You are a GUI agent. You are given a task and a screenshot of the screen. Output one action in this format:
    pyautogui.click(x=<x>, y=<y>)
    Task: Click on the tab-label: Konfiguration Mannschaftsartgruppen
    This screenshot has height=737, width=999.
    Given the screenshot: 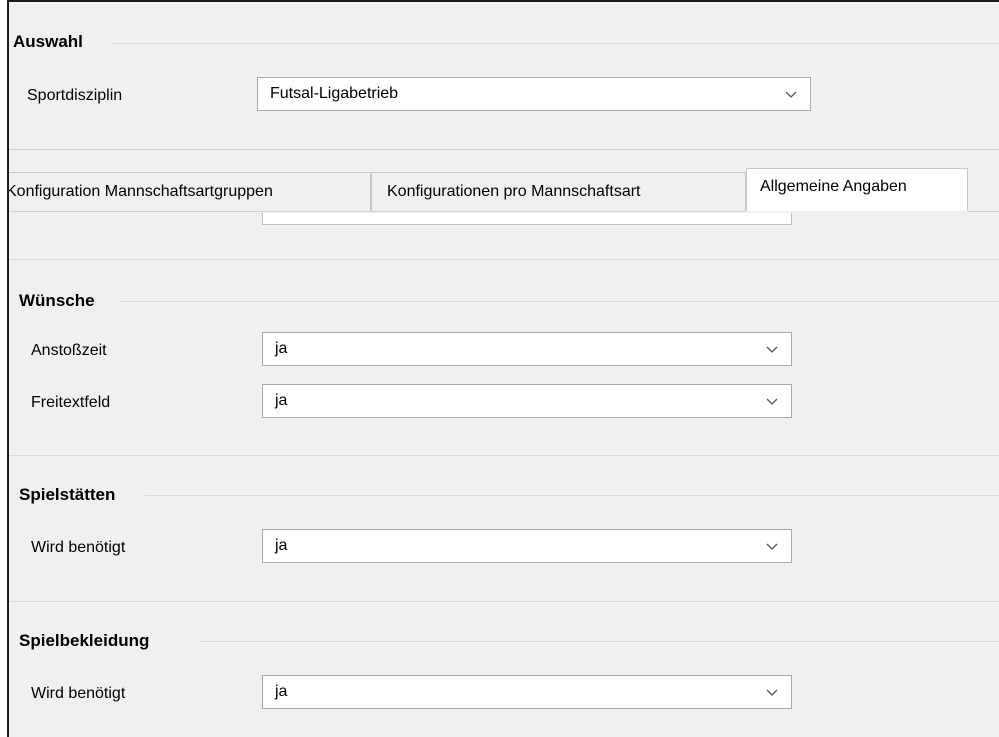 What is the action you would take?
    pyautogui.click(x=140, y=191)
    